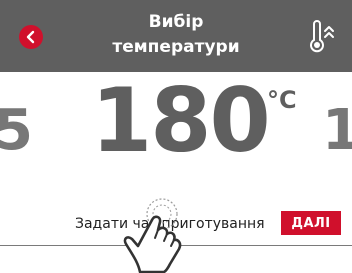 The width and height of the screenshot is (352, 273). What do you see at coordinates (176, 22) in the screenshot?
I see `page-title-line-1: Вибір` at bounding box center [176, 22].